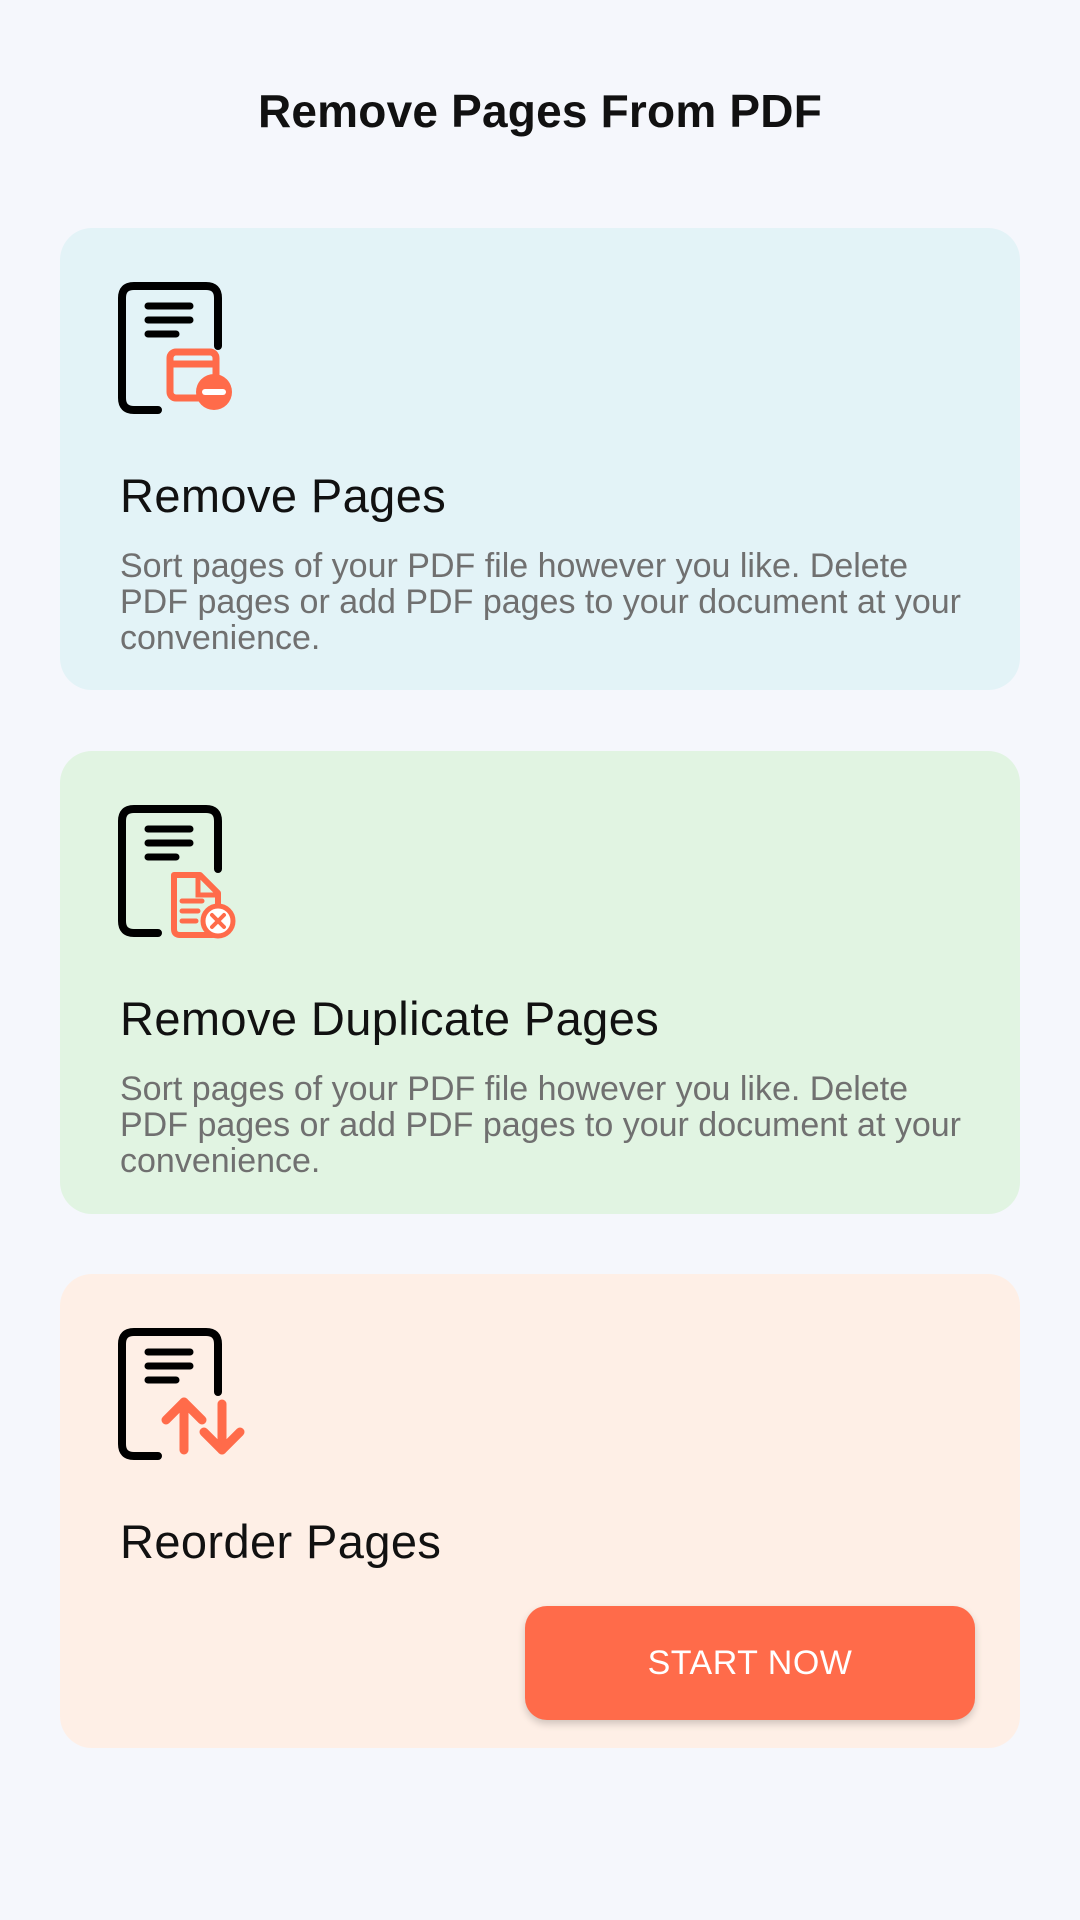 This screenshot has height=1920, width=1080. I want to click on card-title: Remove Duplicate Pages, so click(390, 1018).